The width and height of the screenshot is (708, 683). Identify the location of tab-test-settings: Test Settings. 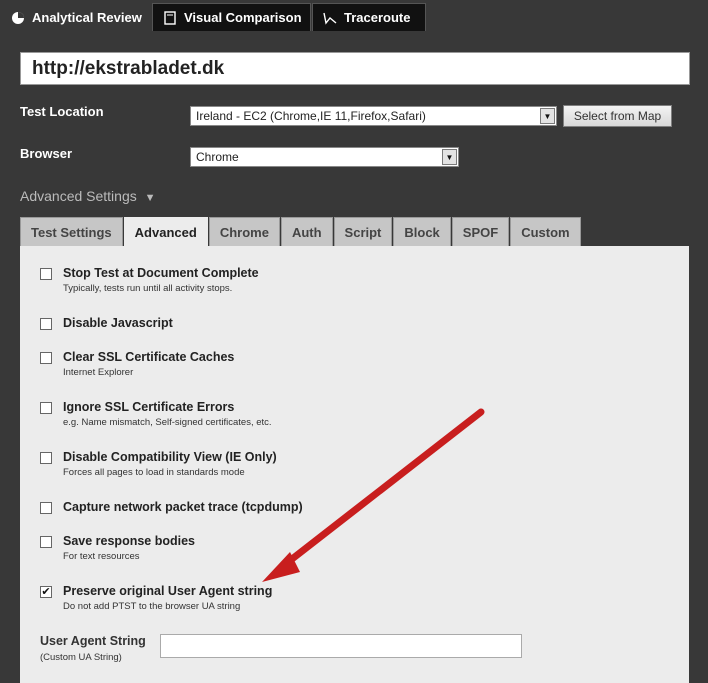
(71, 231).